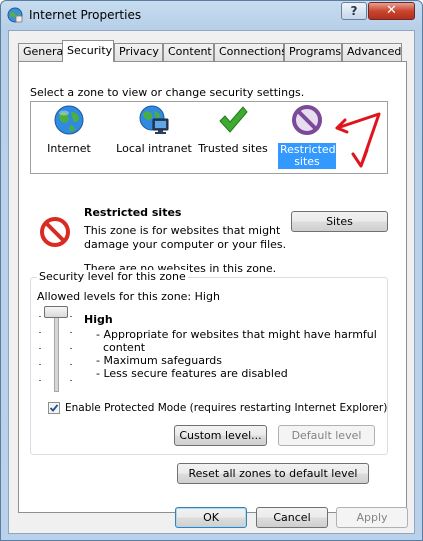 This screenshot has width=423, height=541. I want to click on security-level-slider, so click(56, 352).